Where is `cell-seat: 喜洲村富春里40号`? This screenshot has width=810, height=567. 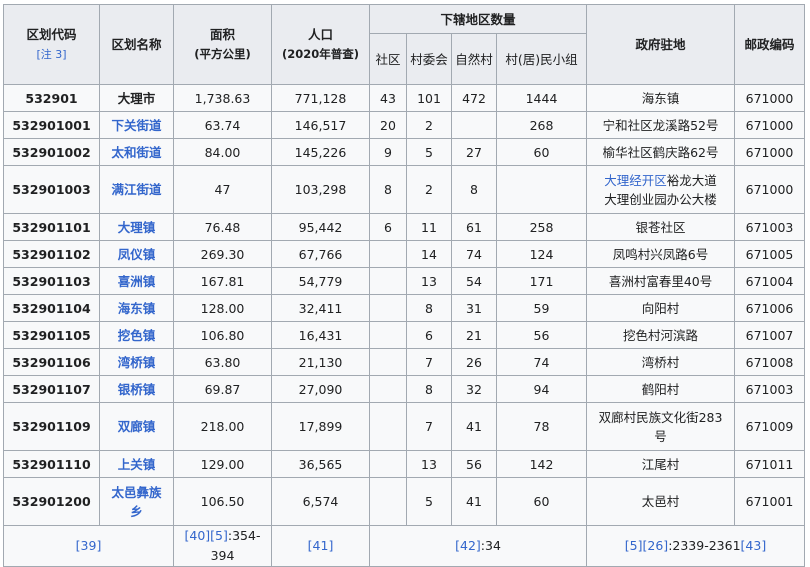
cell-seat: 喜洲村富春里40号 is located at coordinates (661, 281).